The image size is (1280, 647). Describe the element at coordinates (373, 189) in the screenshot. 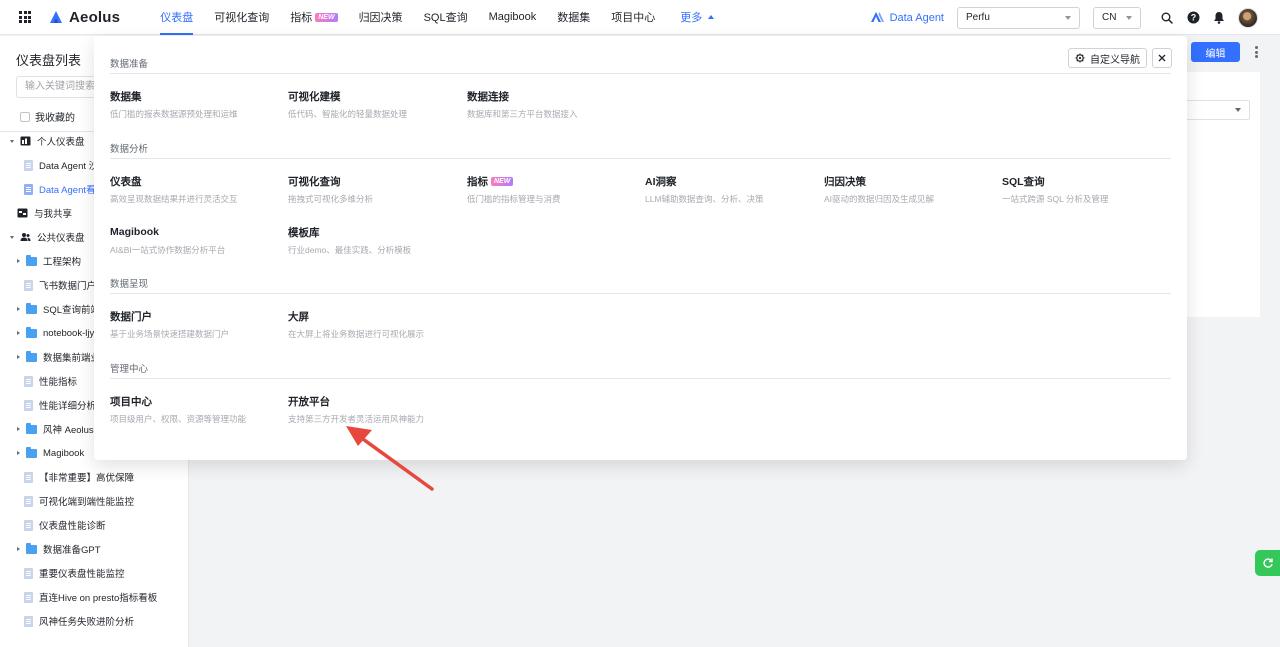

I see `menu-card-visual-query: 可视化查询 拖拽式可视化多维分析` at that location.